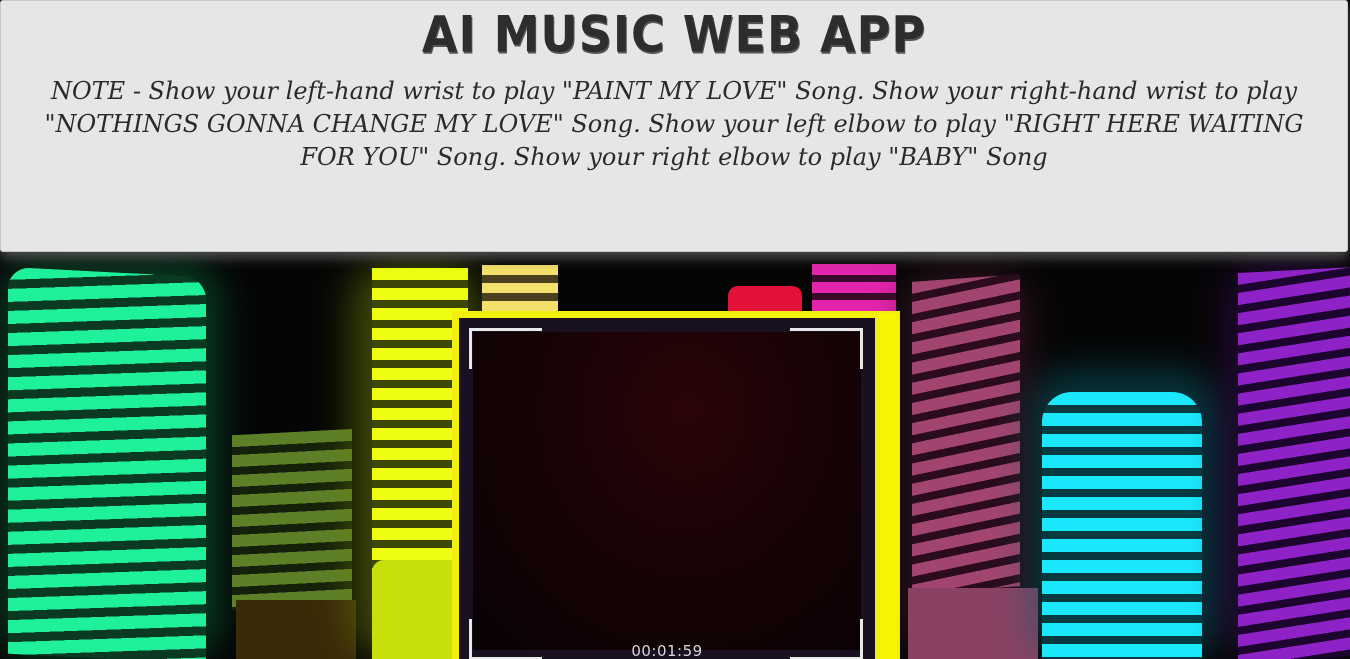  I want to click on viewfinder-corner-top-right, so click(826, 348).